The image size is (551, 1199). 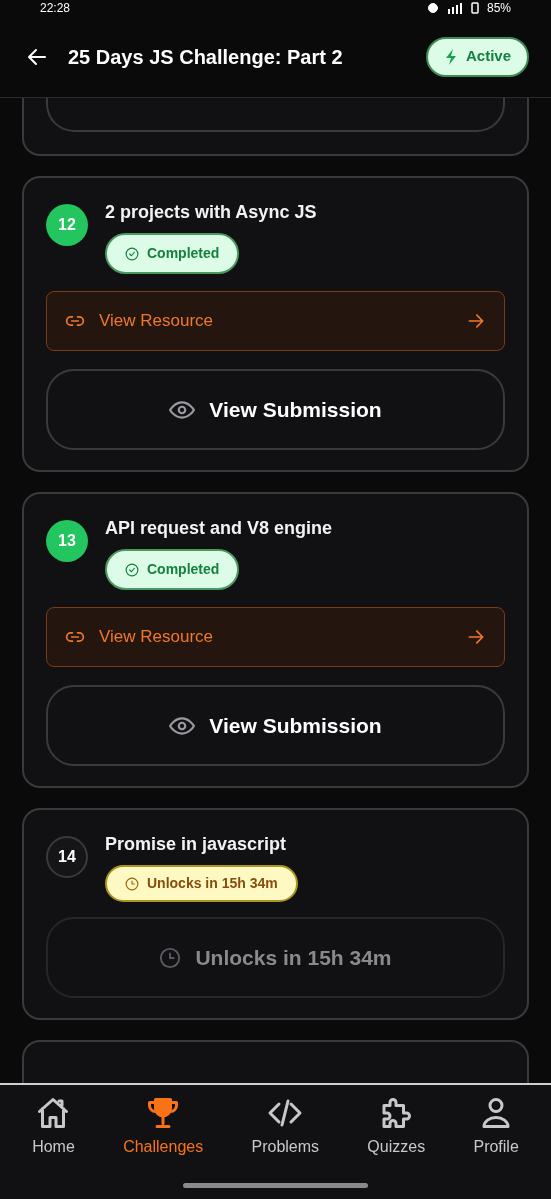 What do you see at coordinates (496, 1127) in the screenshot?
I see `nav-tab: Profile` at bounding box center [496, 1127].